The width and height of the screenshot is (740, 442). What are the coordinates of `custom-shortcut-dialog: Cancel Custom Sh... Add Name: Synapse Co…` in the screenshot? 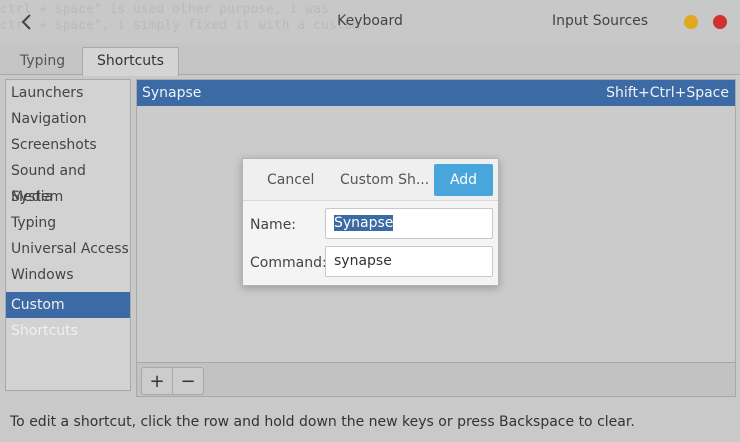 It's located at (370, 222).